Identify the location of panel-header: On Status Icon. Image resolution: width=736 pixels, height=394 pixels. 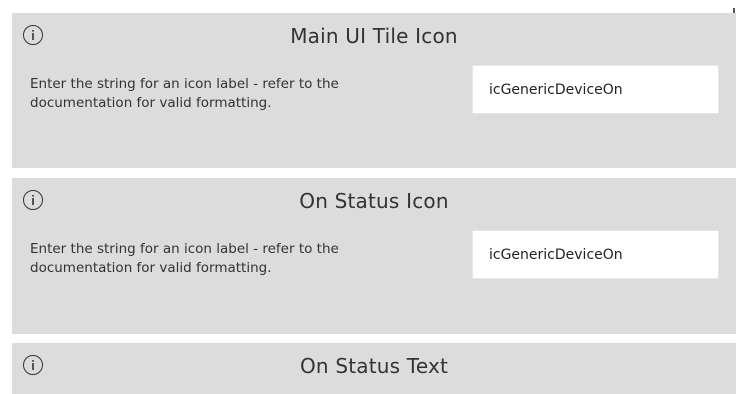
(374, 202).